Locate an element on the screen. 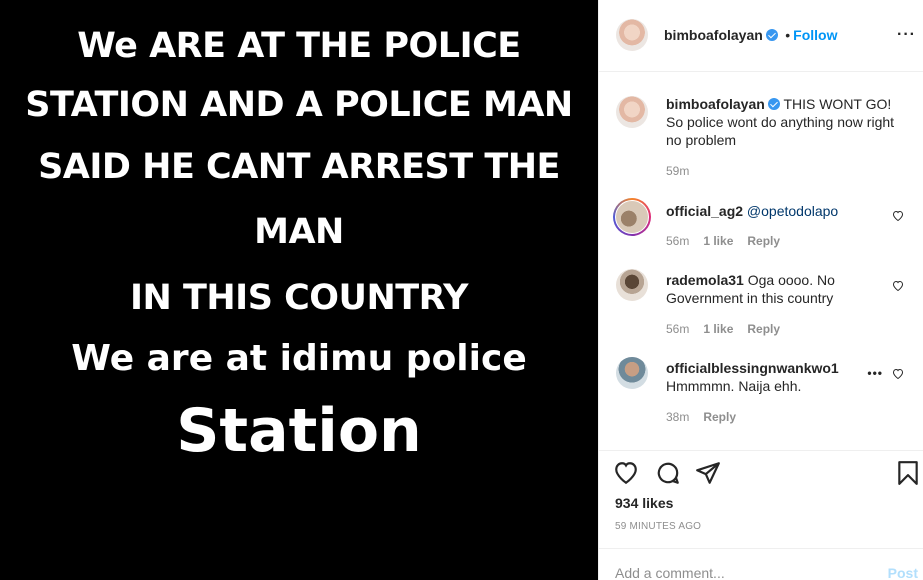  header-user-row: bimboafolayan • Follow is located at coordinates (750, 36).